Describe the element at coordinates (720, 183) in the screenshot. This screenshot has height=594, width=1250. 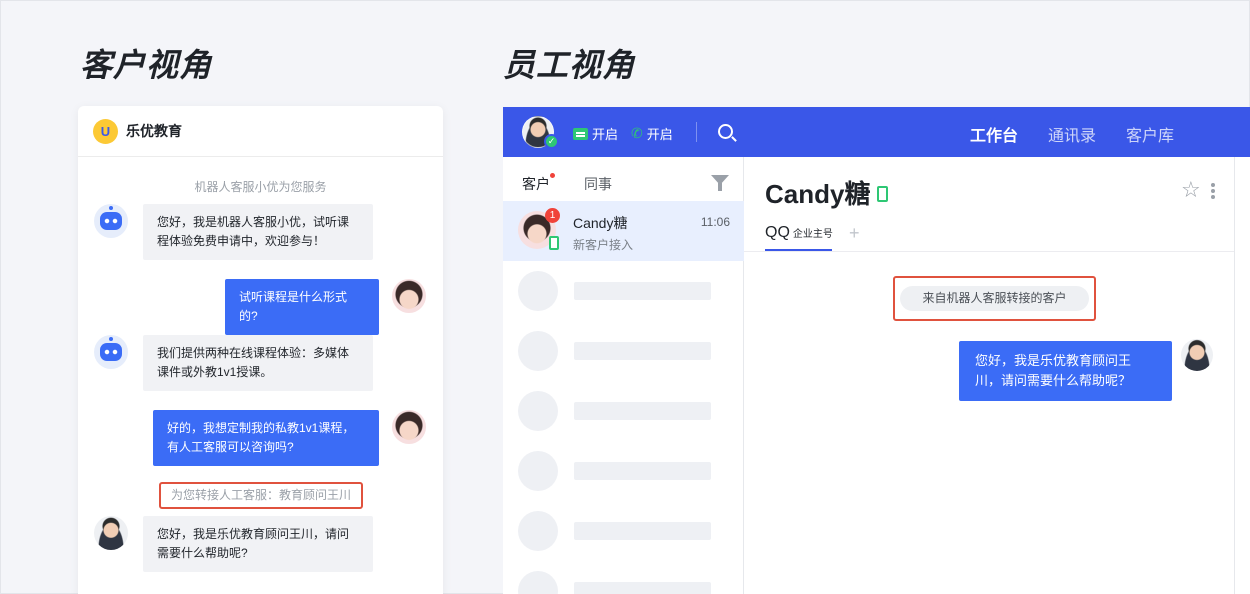
I see `filter-icon` at that location.